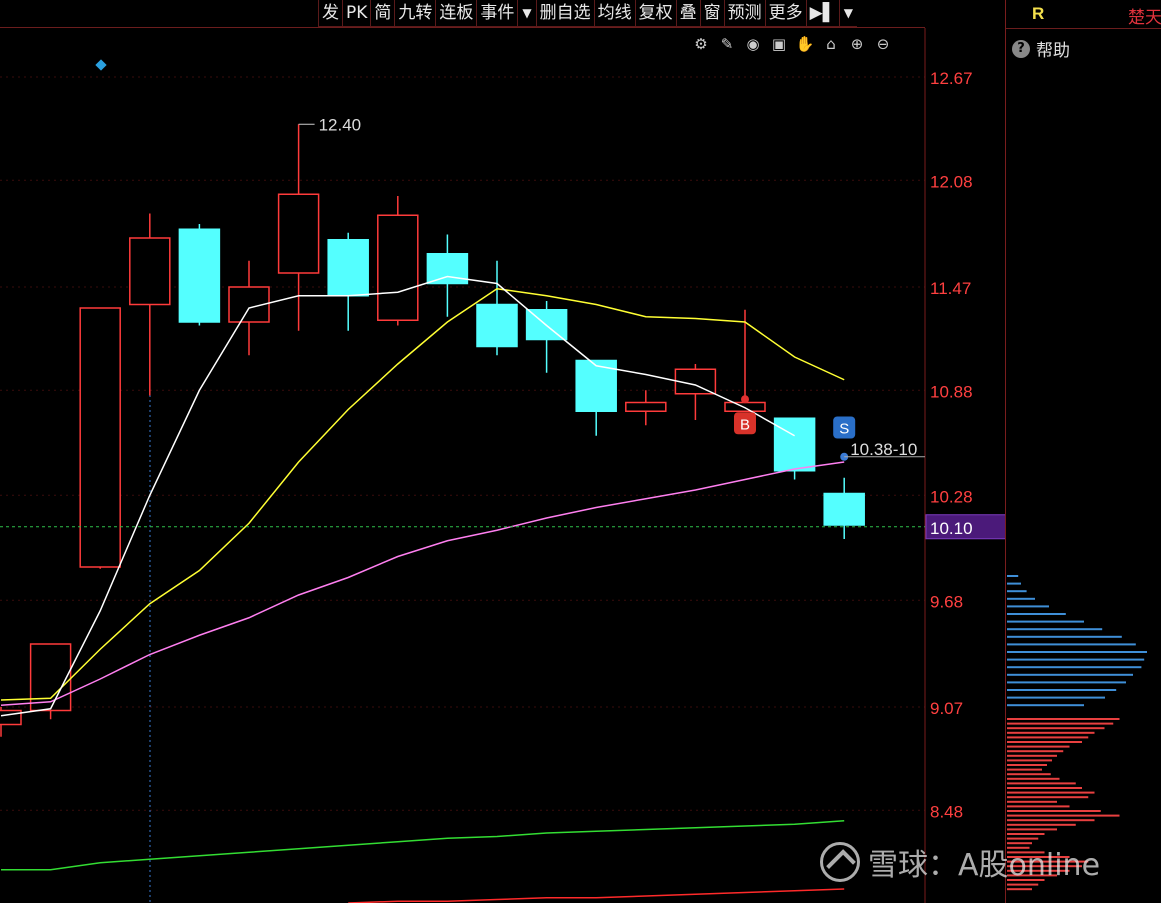  What do you see at coordinates (984, 865) in the screenshot?
I see `watermark-text: 雪球：A股online` at bounding box center [984, 865].